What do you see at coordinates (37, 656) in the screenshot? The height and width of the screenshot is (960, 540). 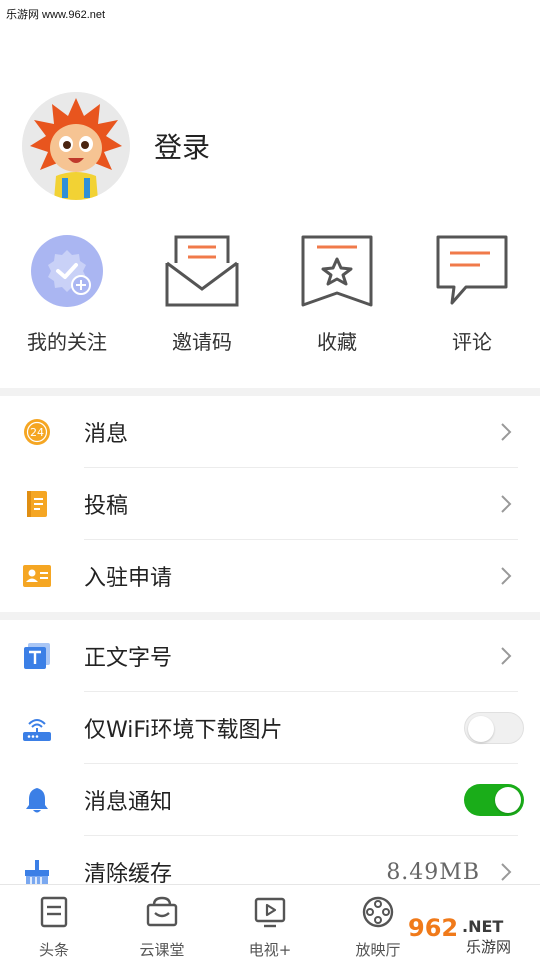 I see `text-size-icon` at bounding box center [37, 656].